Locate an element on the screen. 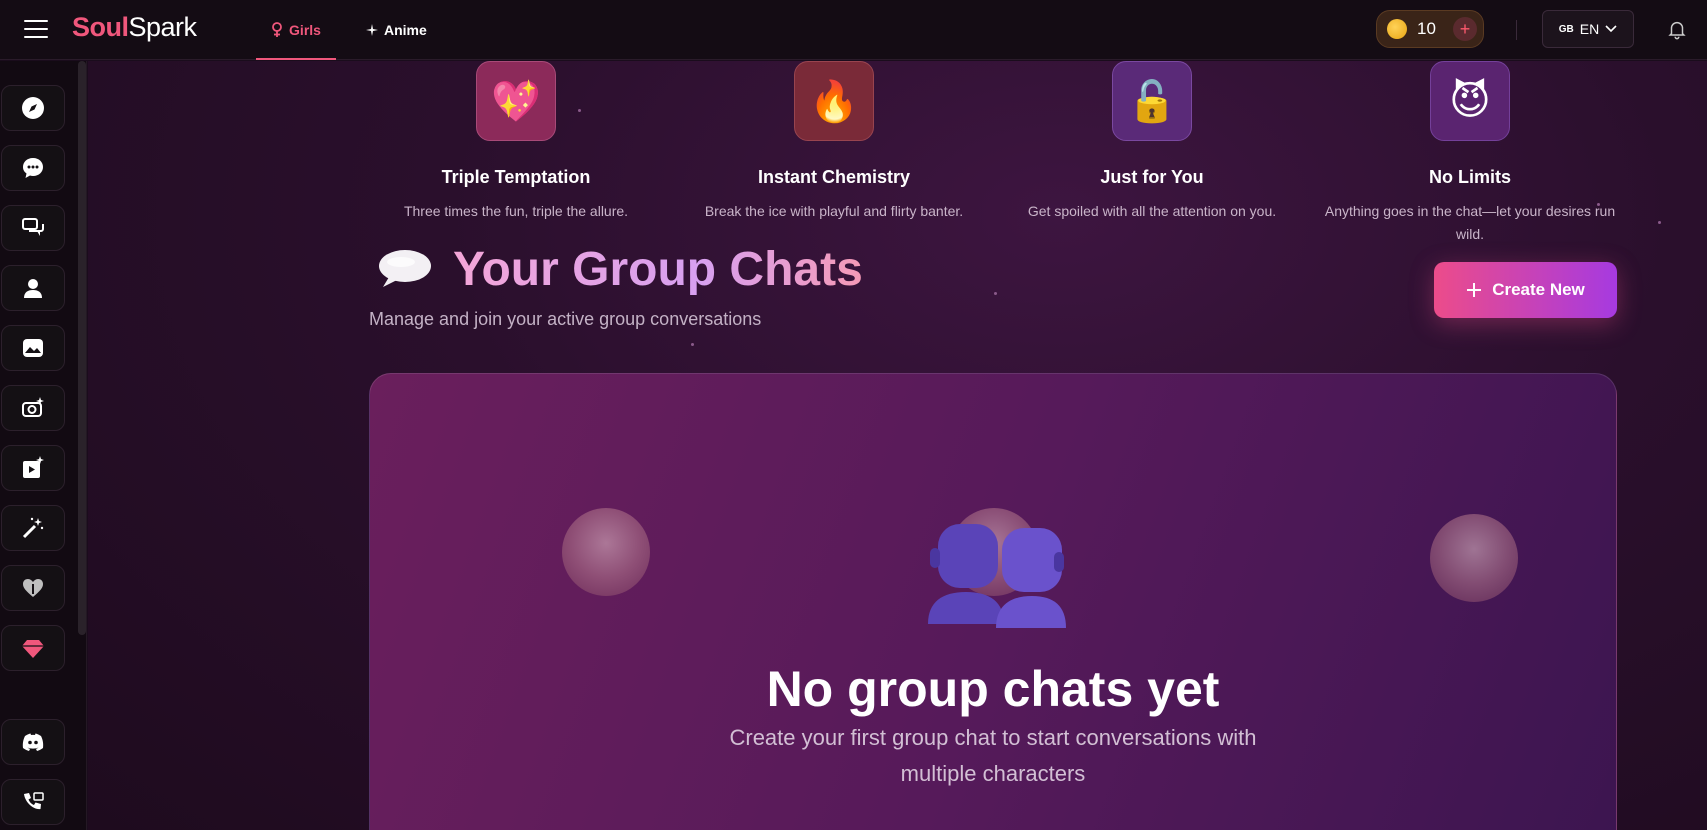  divider is located at coordinates (1516, 30).